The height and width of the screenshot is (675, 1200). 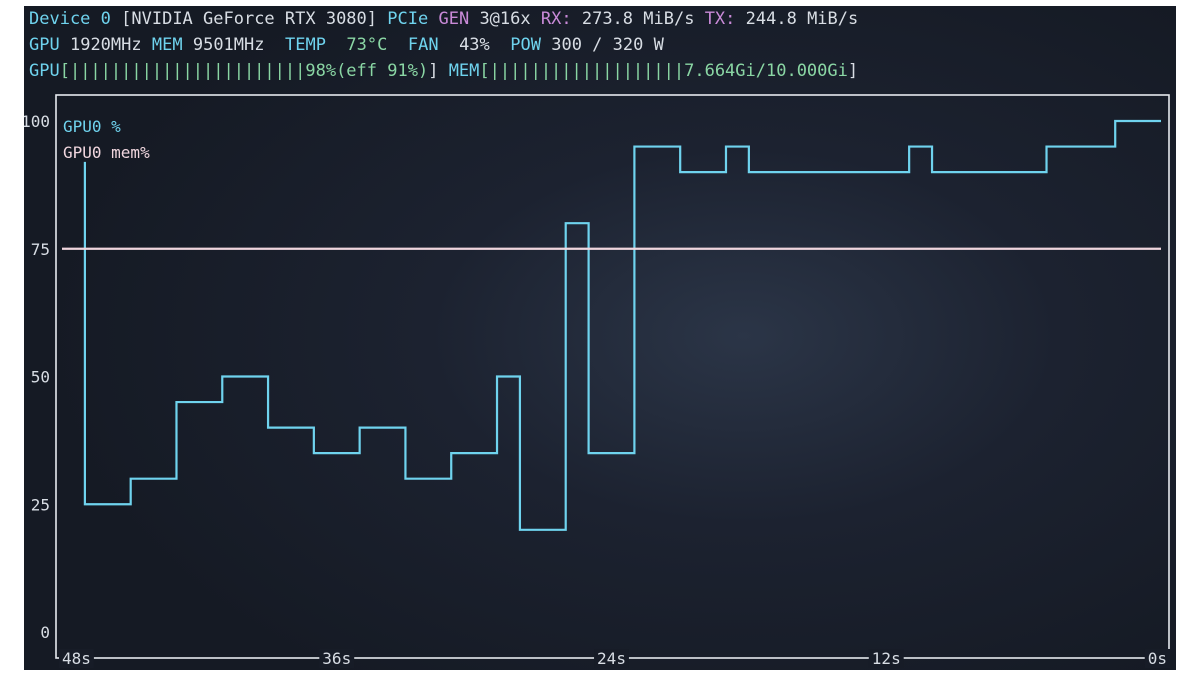 What do you see at coordinates (40, 377) in the screenshot?
I see `y-tick-label: 50` at bounding box center [40, 377].